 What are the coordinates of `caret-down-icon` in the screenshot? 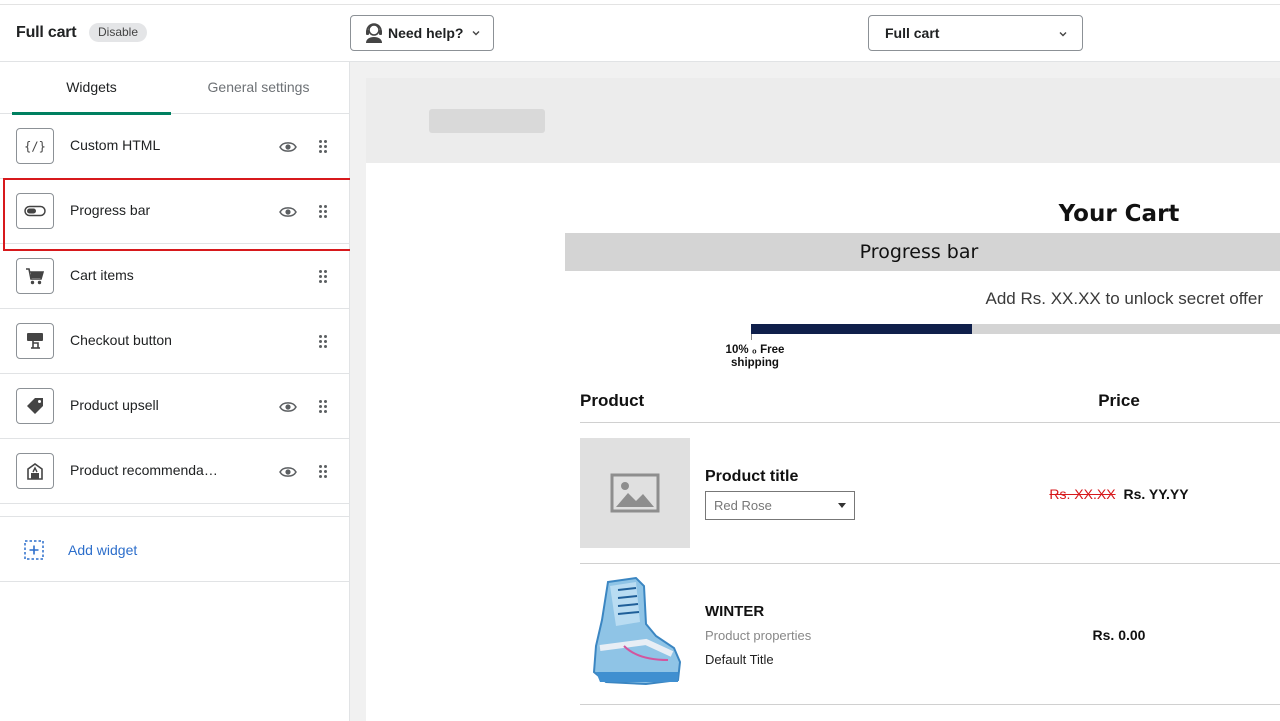 It's located at (842, 505).